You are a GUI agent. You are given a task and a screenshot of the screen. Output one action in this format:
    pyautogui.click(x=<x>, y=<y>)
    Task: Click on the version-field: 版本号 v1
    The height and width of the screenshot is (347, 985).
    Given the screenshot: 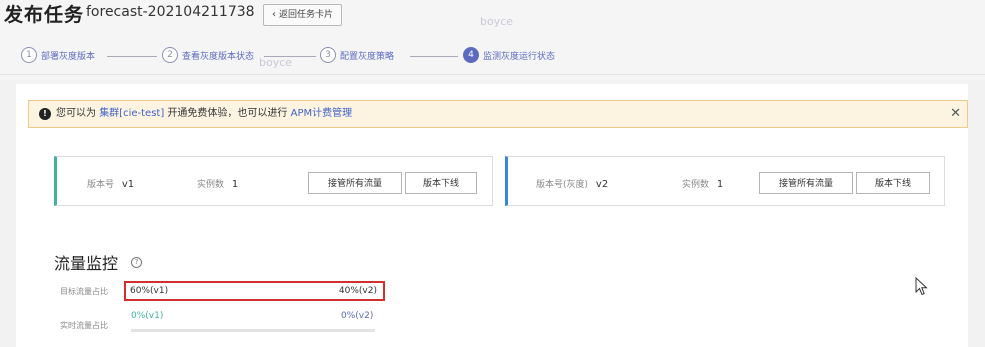 What is the action you would take?
    pyautogui.click(x=110, y=183)
    